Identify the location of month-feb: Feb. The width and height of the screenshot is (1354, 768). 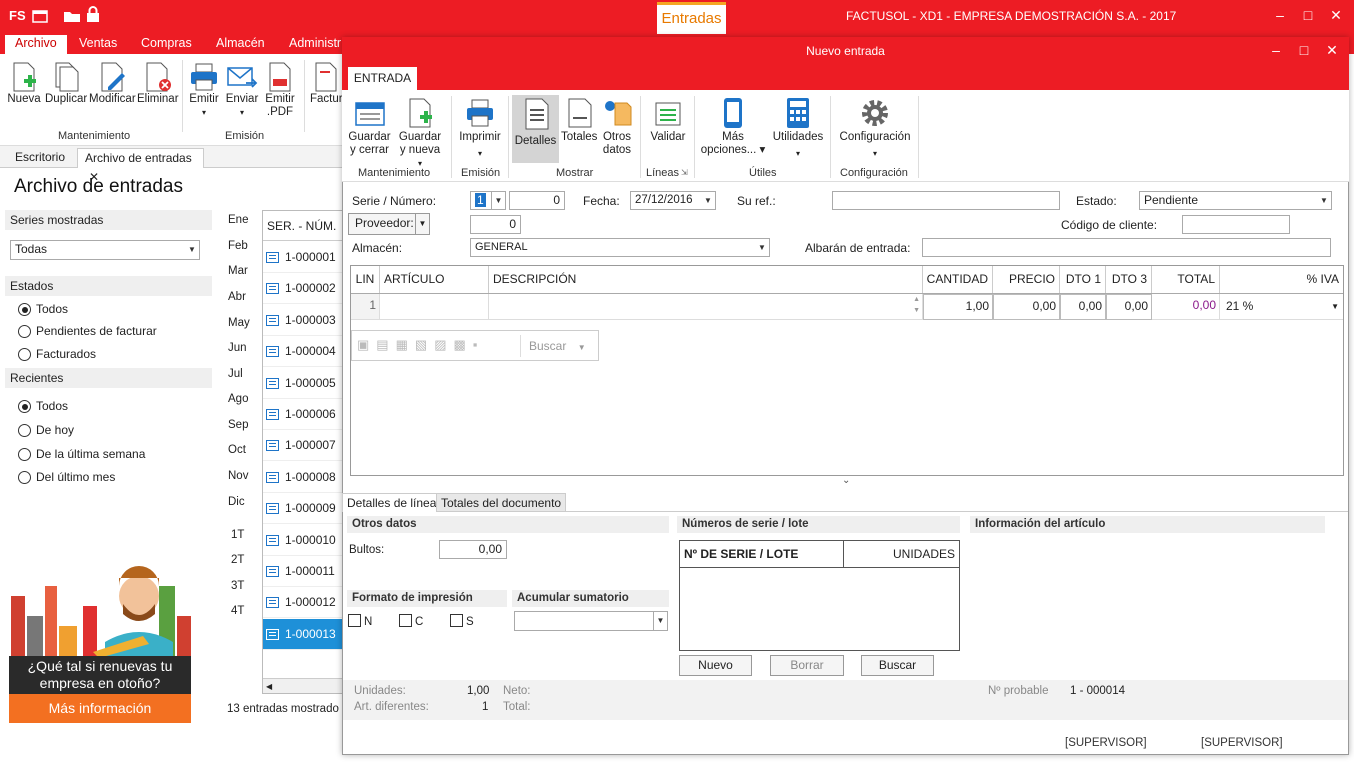
(238, 246).